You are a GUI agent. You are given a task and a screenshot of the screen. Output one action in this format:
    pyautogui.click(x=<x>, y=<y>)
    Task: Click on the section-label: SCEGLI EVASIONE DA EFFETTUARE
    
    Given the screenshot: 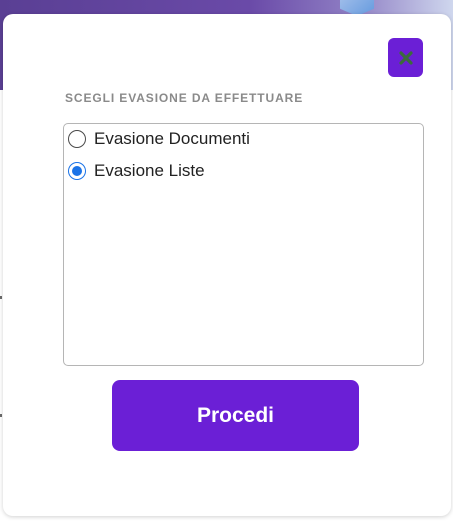 What is the action you would take?
    pyautogui.click(x=184, y=98)
    